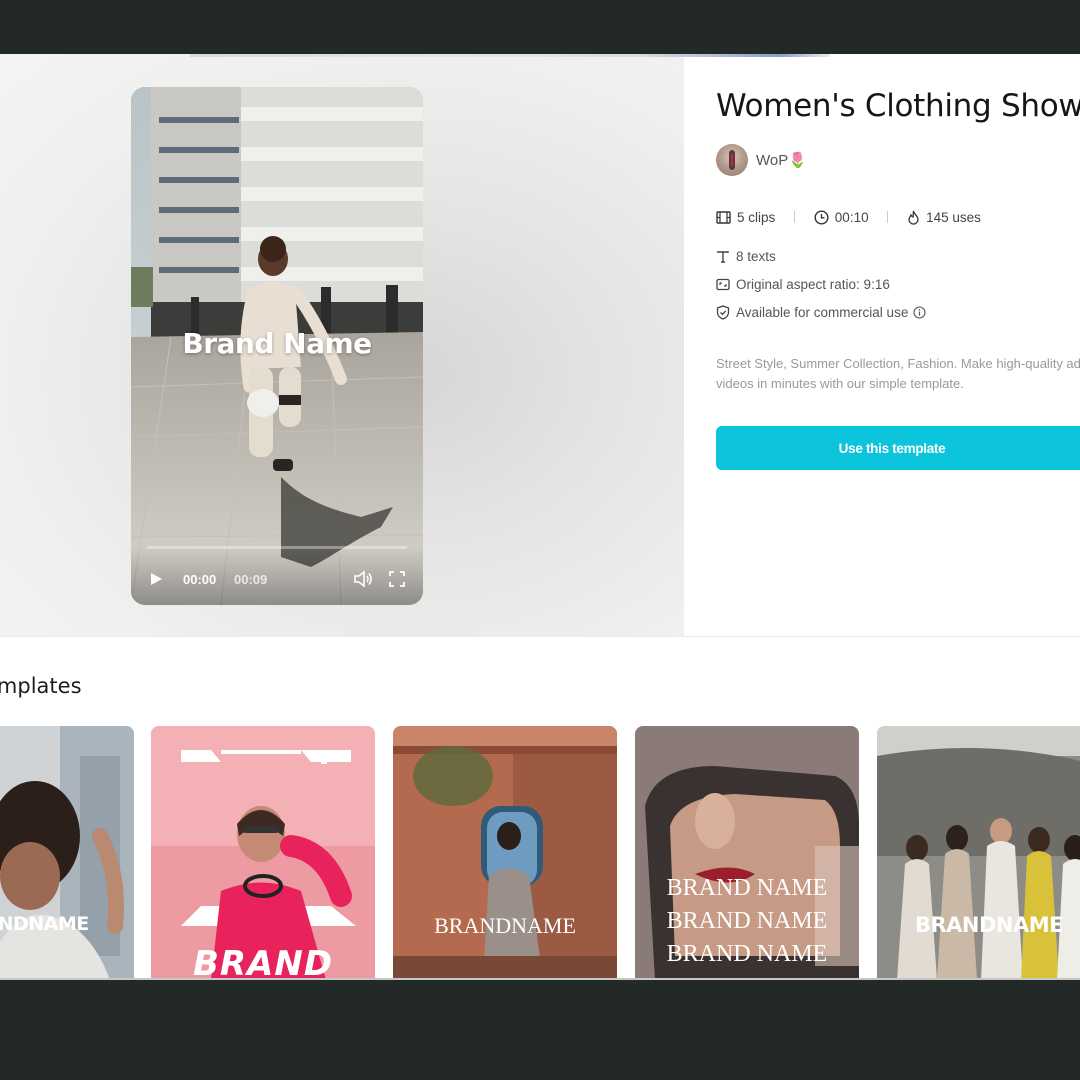 The width and height of the screenshot is (1080, 1080). I want to click on play-icon, so click(156, 579).